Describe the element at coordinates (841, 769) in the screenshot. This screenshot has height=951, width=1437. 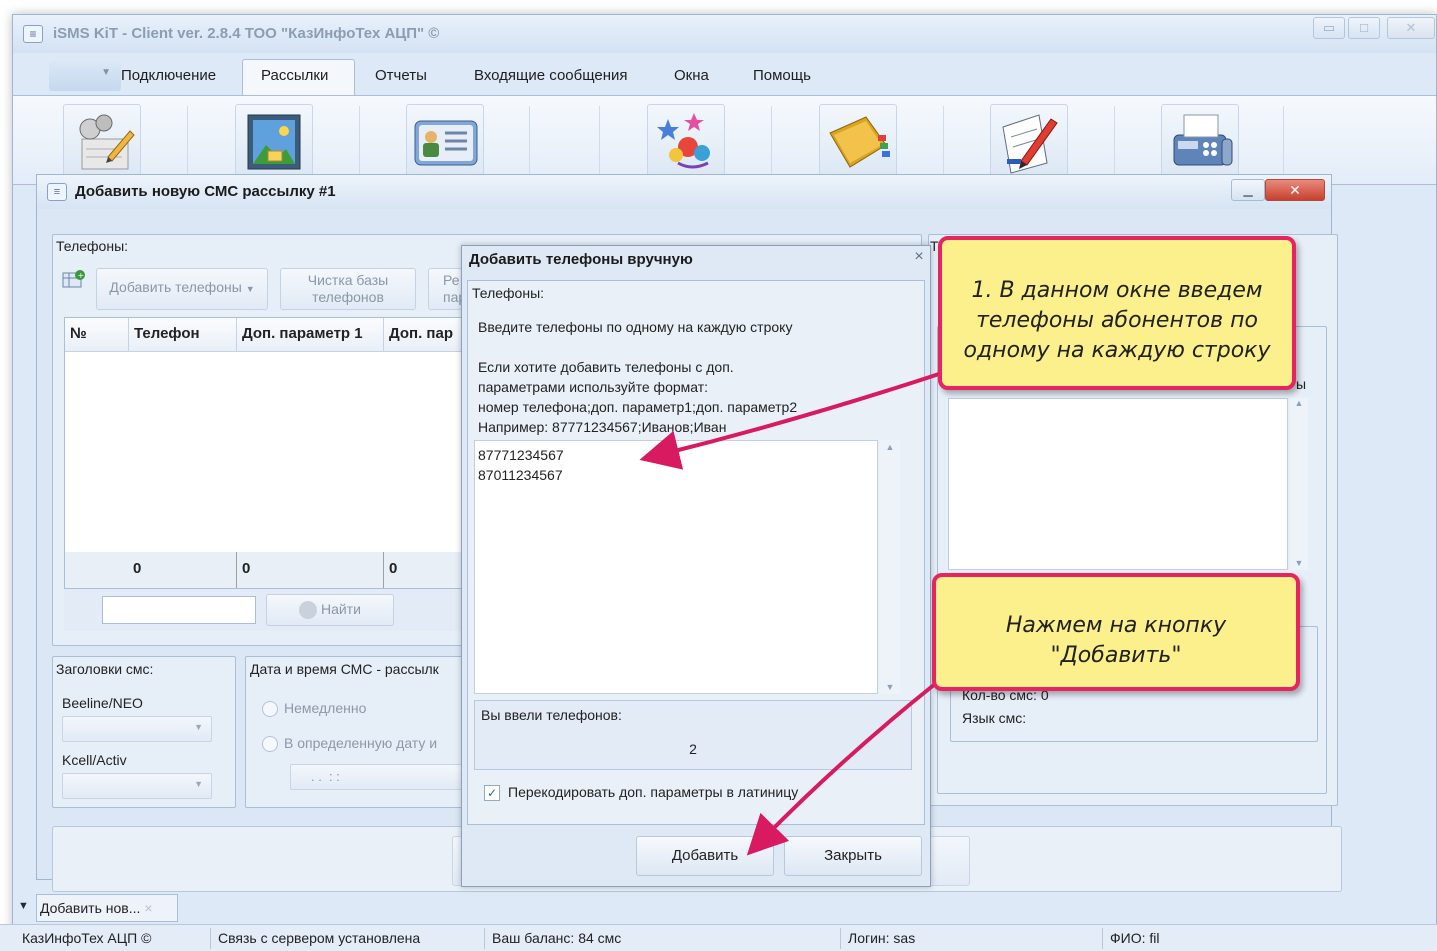
I see `arrow-to-add-button` at that location.